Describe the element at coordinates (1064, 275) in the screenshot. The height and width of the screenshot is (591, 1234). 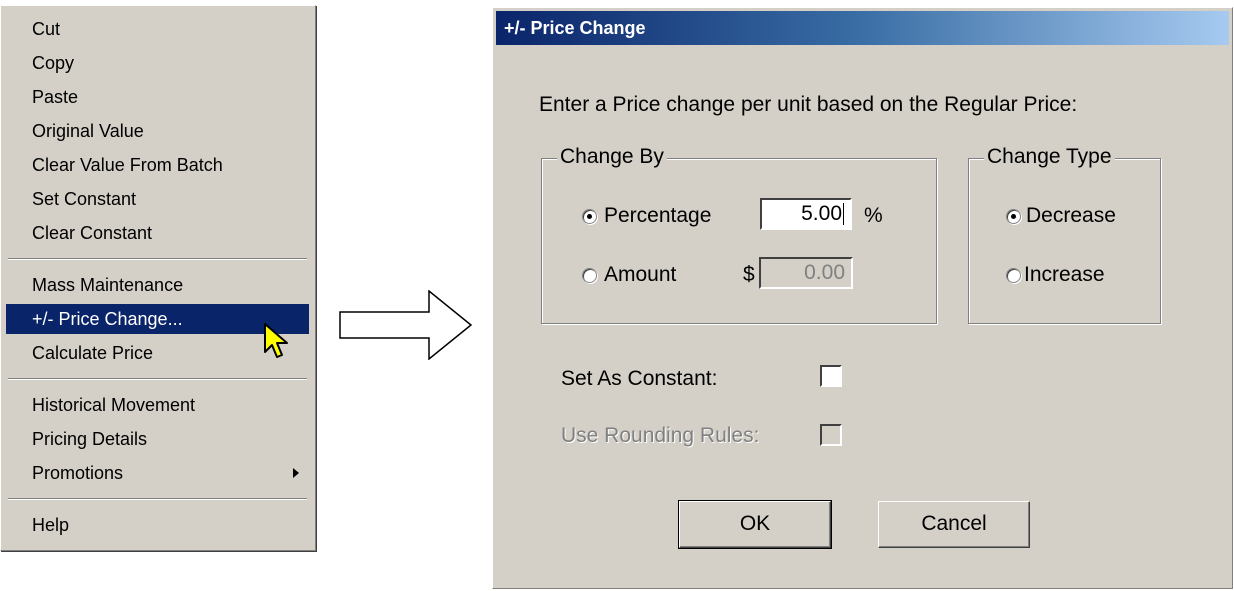
I see `increase-label: Increase` at that location.